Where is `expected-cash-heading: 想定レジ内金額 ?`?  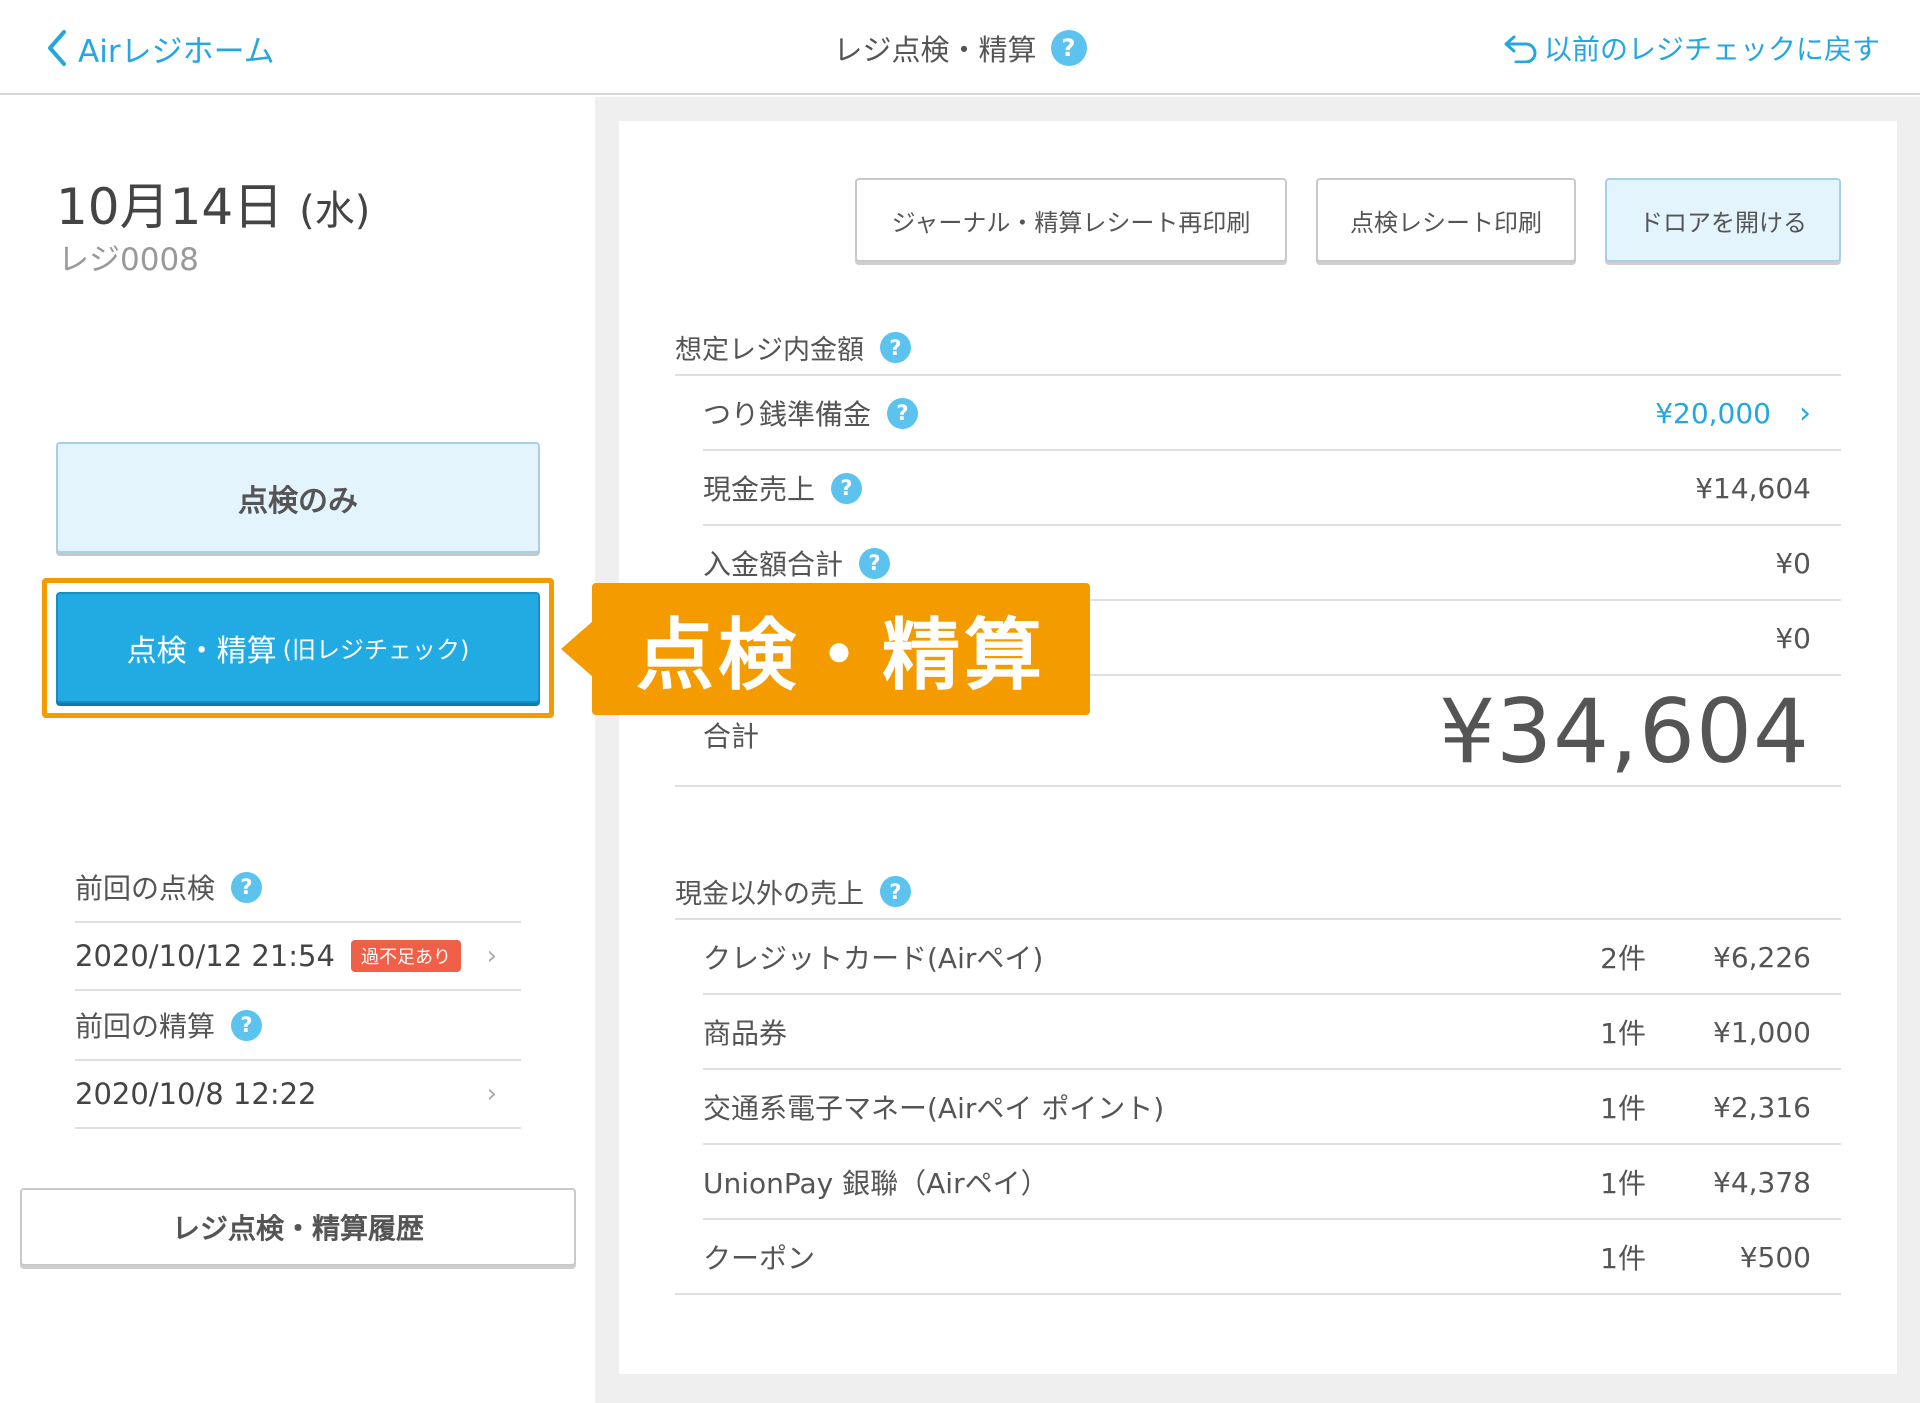 expected-cash-heading: 想定レジ内金額 ? is located at coordinates (793, 347).